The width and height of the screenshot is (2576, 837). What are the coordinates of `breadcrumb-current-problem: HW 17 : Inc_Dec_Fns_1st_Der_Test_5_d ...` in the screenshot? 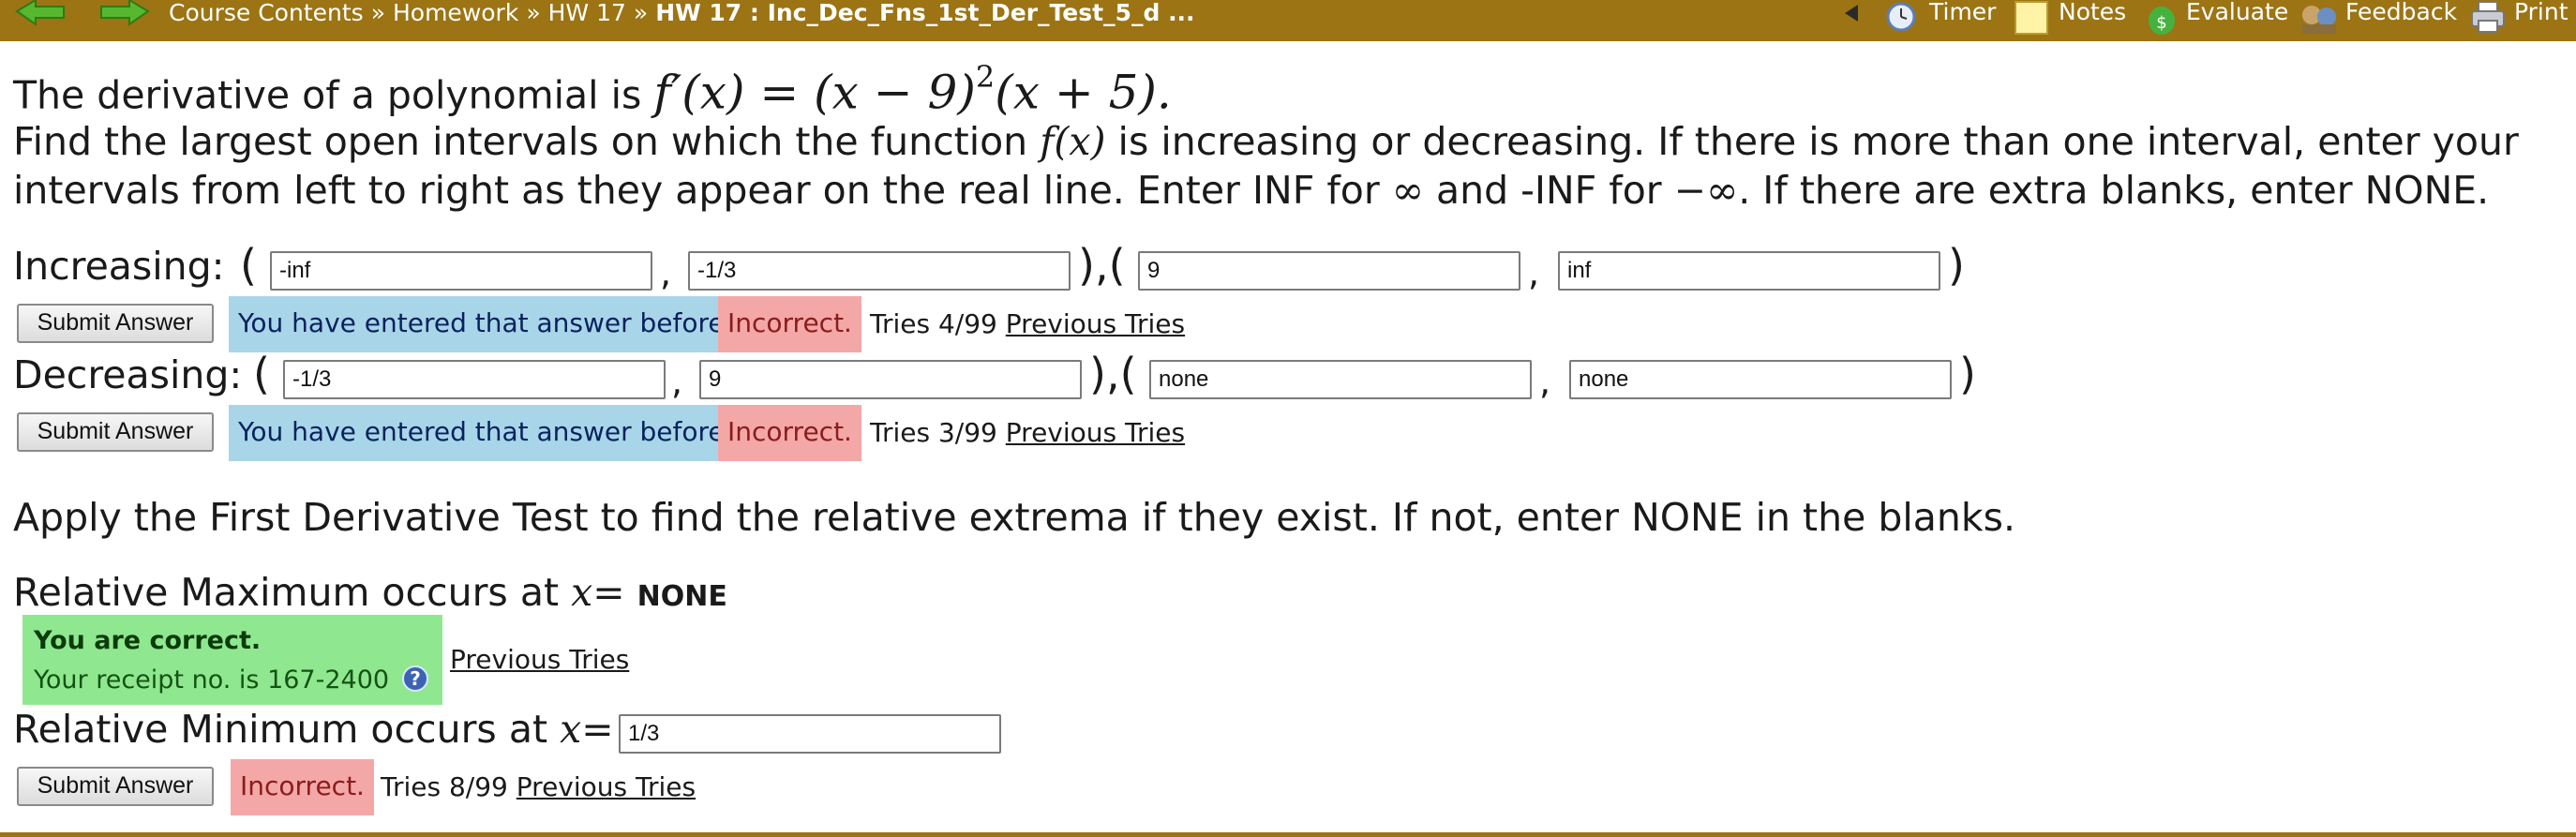 It's located at (925, 13).